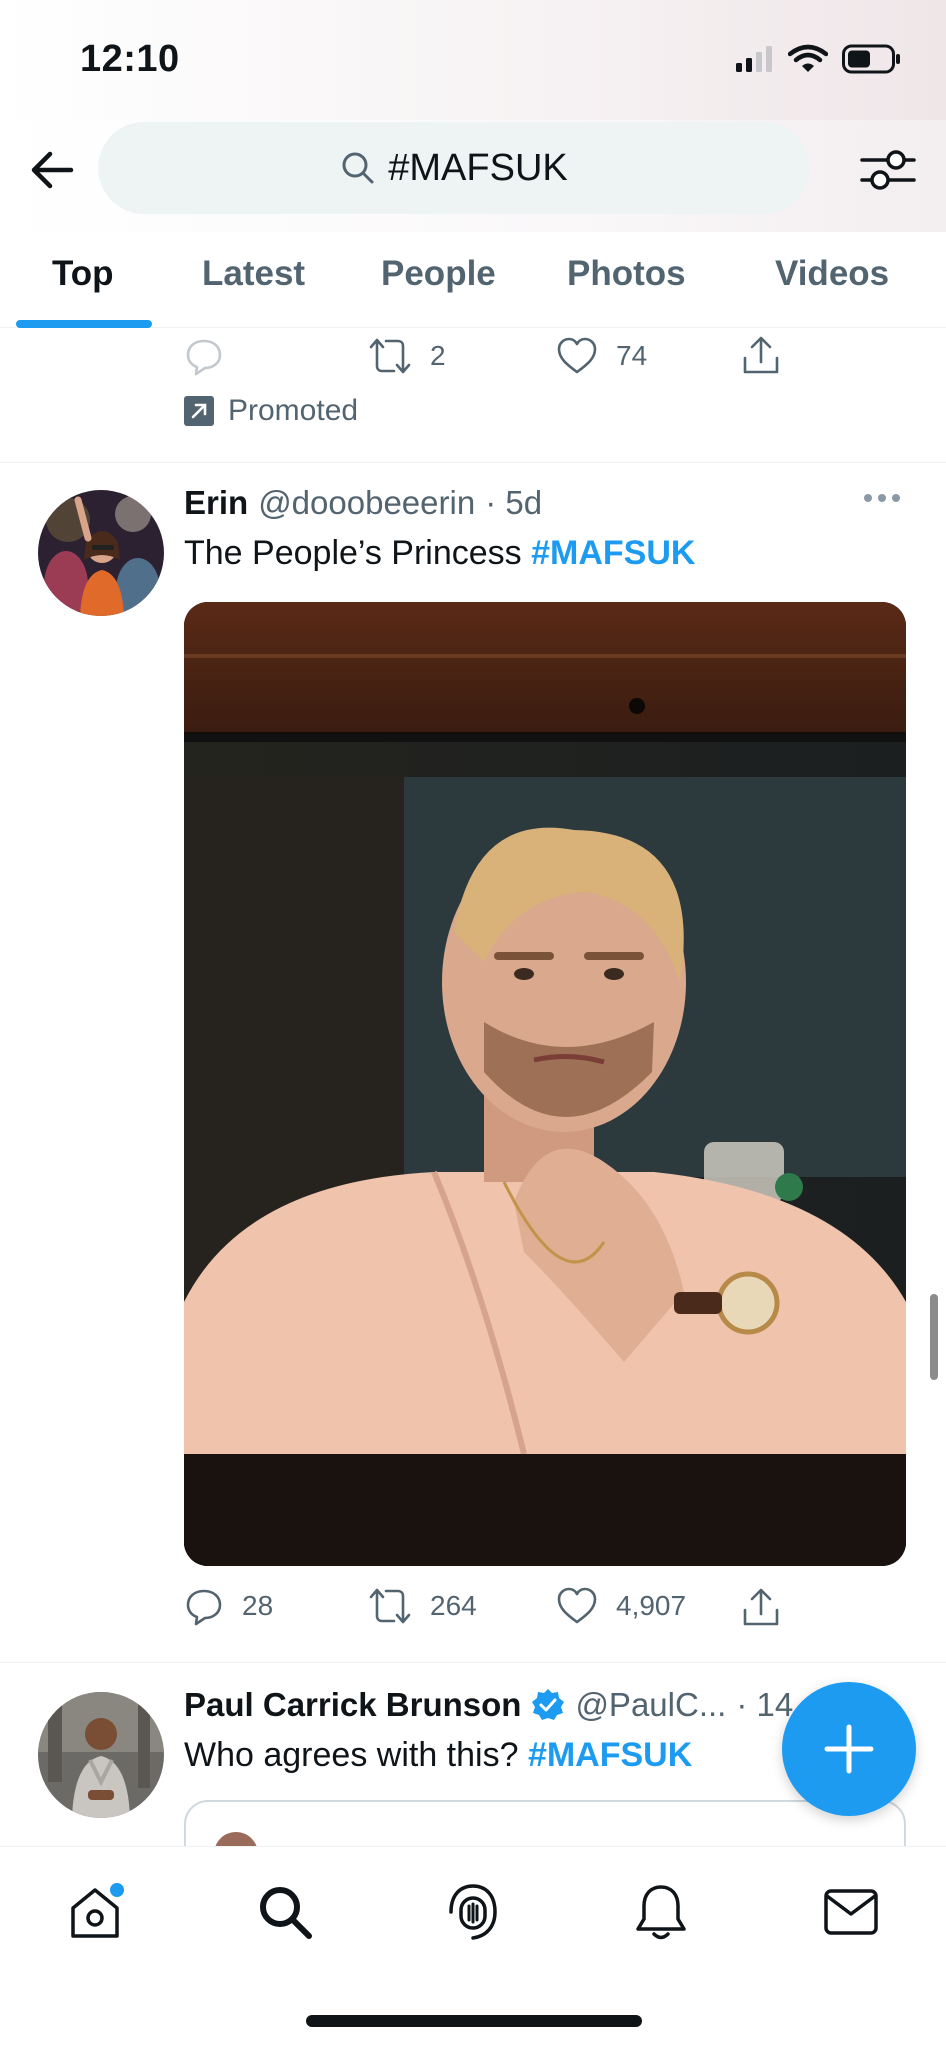  I want to click on filter-sliders-icon, so click(888, 170).